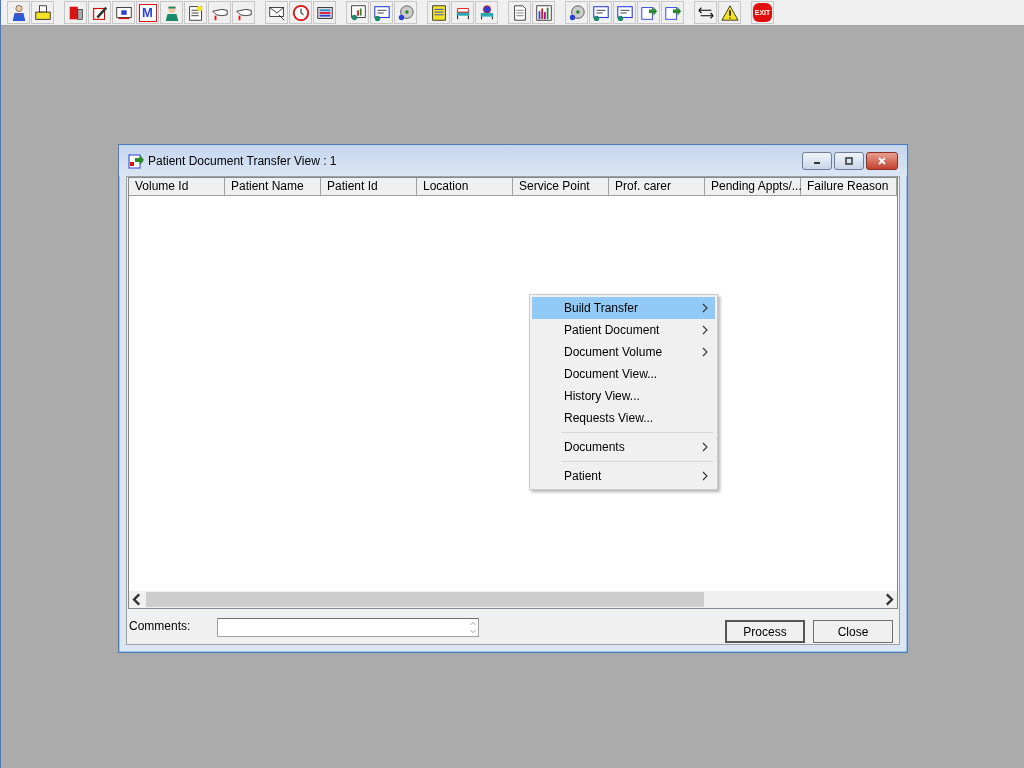 The width and height of the screenshot is (1024, 768). What do you see at coordinates (623, 447) in the screenshot?
I see `menu-item: Documents` at bounding box center [623, 447].